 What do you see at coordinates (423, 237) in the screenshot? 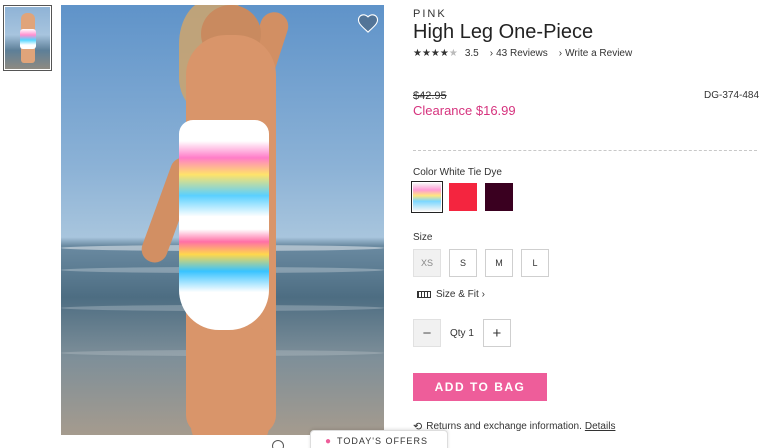
I see `size-label: Size` at bounding box center [423, 237].